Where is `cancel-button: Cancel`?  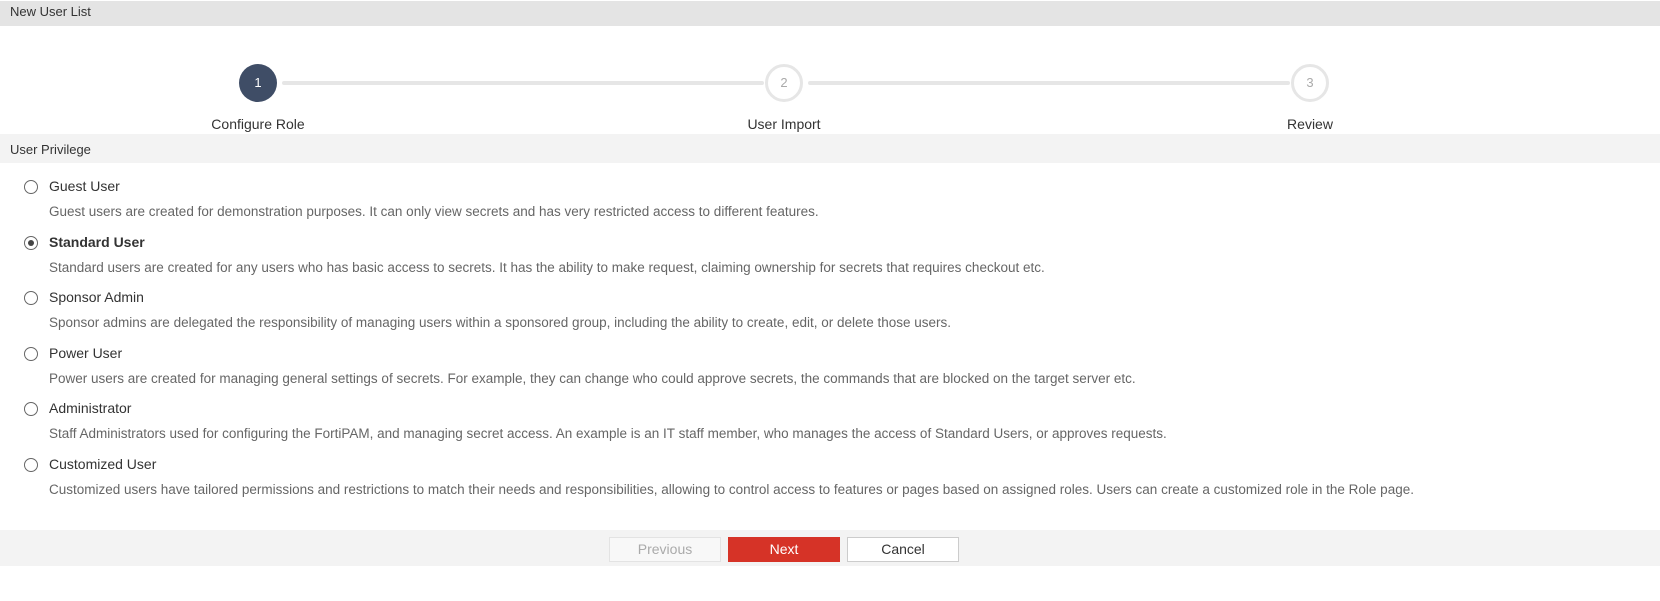
cancel-button: Cancel is located at coordinates (903, 549).